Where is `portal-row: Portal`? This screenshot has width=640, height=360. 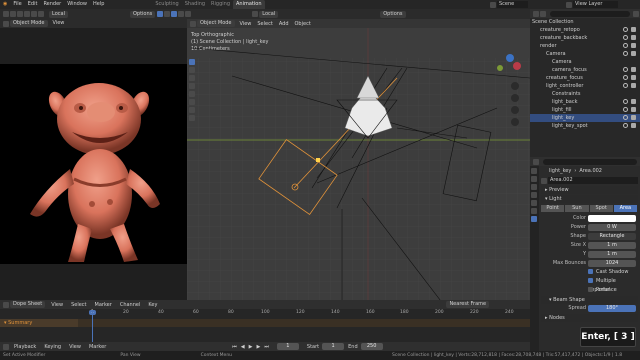
portal-row: Portal is located at coordinates (589, 290).